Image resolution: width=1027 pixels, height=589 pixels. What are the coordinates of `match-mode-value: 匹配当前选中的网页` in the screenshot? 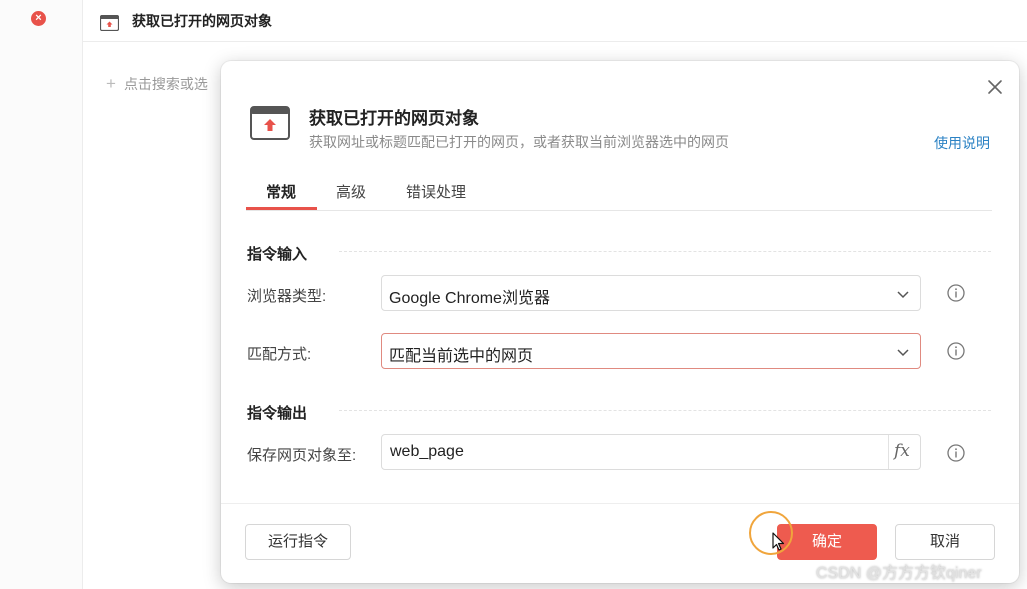 It's located at (461, 356).